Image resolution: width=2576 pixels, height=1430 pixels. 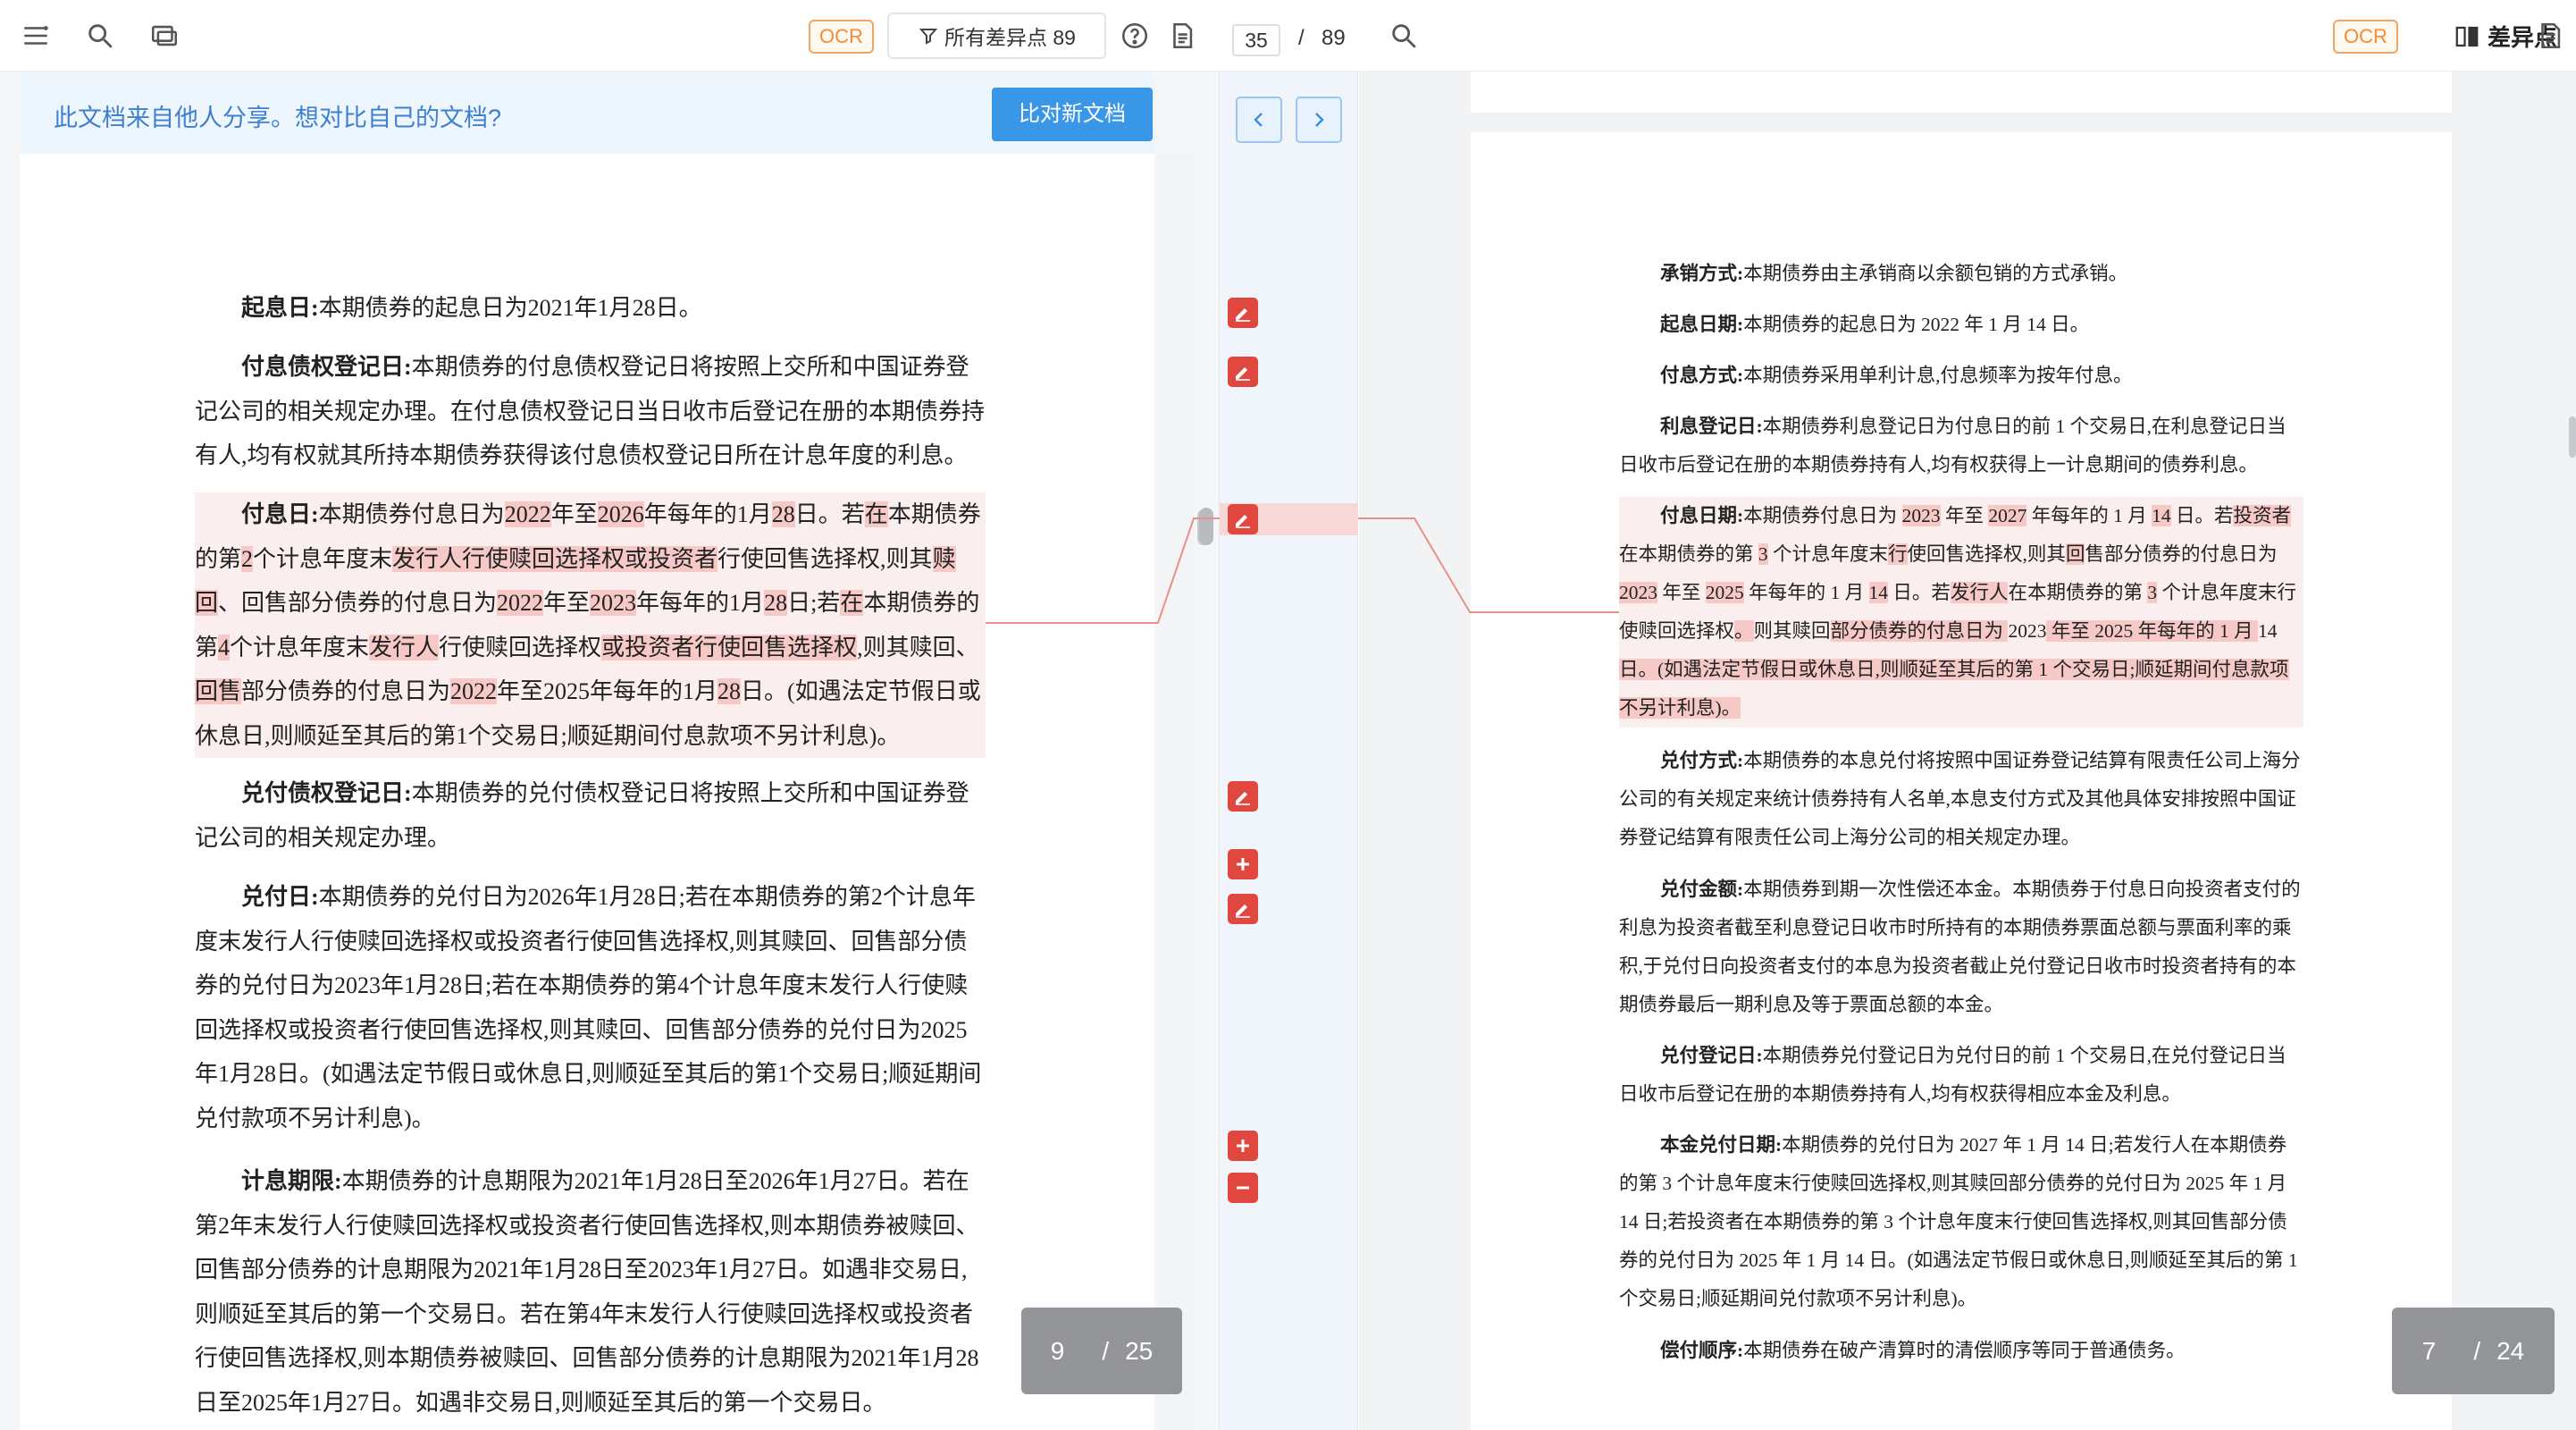 I want to click on left-scrollbar-track, so click(x=1176, y=792).